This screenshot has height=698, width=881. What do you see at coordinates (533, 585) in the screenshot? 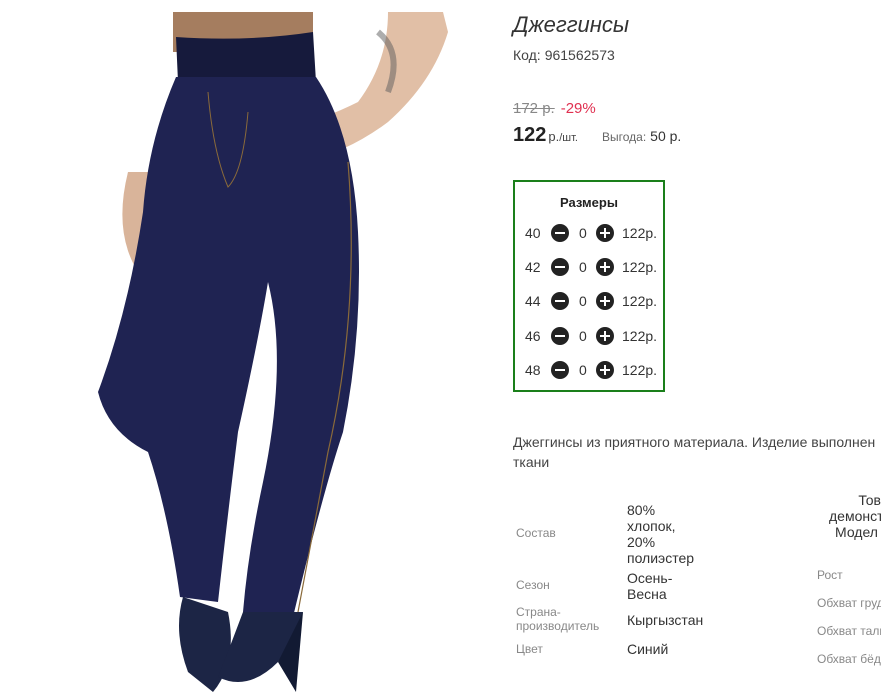
I see `season-label: Сезон` at bounding box center [533, 585].